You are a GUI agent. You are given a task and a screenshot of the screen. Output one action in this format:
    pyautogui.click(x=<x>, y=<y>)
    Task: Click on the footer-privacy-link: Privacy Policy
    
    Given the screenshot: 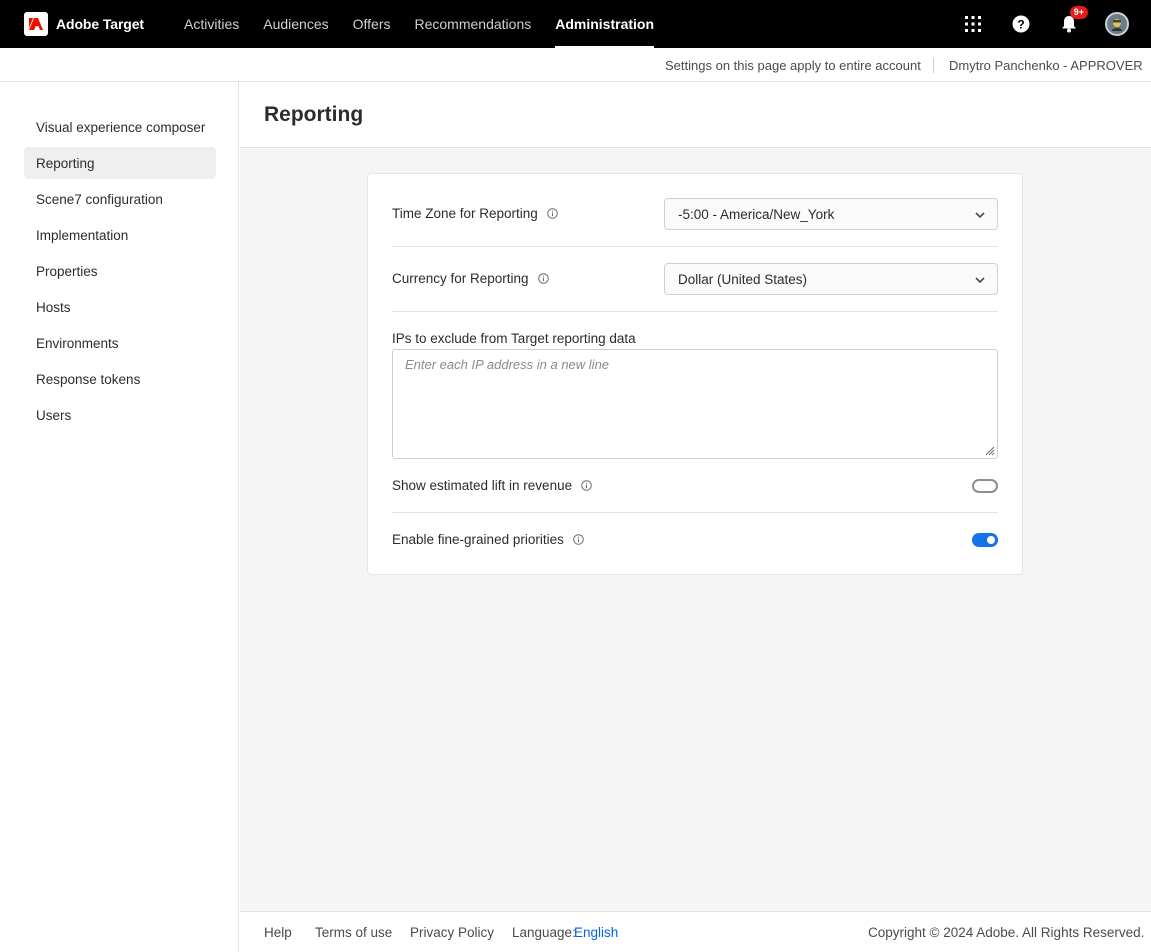 What is the action you would take?
    pyautogui.click(x=452, y=932)
    